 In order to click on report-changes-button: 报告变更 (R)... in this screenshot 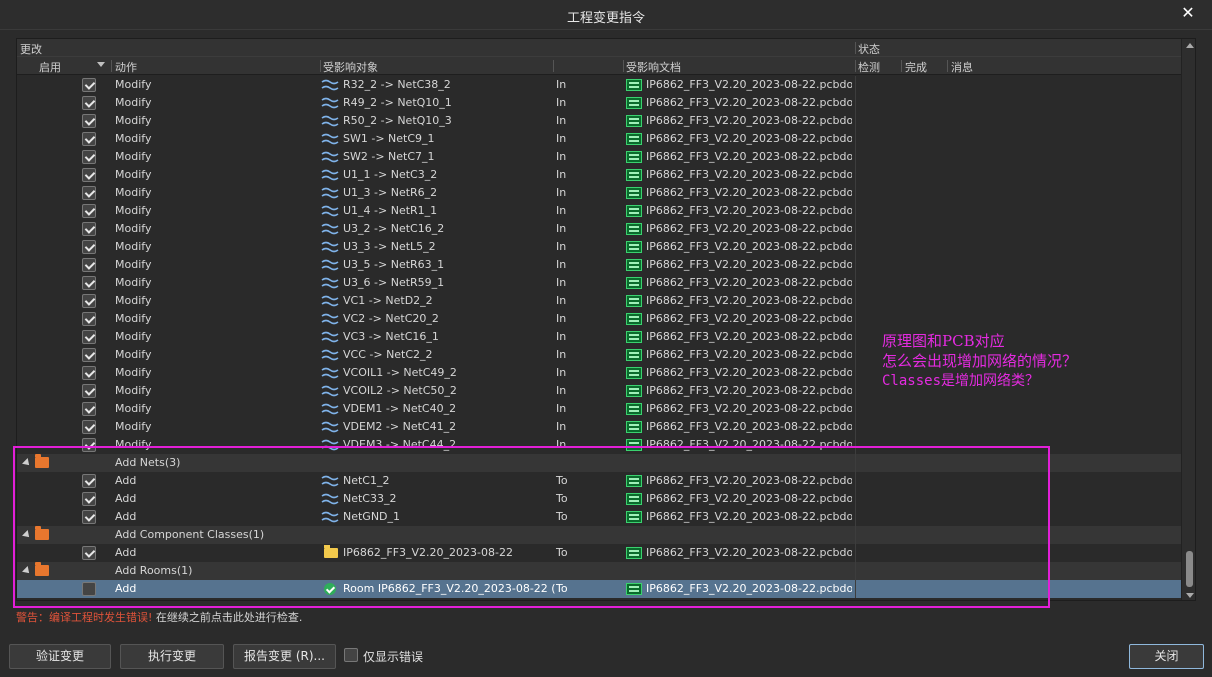, I will do `click(284, 656)`.